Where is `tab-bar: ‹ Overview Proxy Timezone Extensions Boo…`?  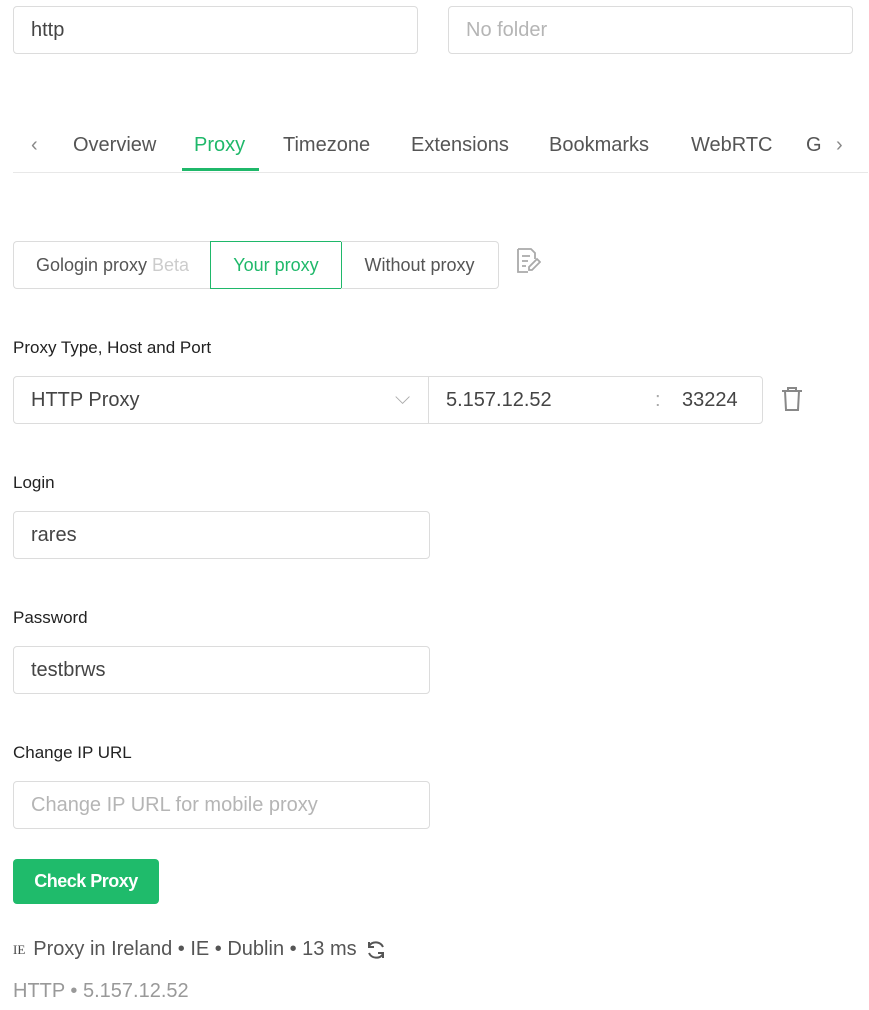 tab-bar: ‹ Overview Proxy Timezone Extensions Boo… is located at coordinates (440, 146).